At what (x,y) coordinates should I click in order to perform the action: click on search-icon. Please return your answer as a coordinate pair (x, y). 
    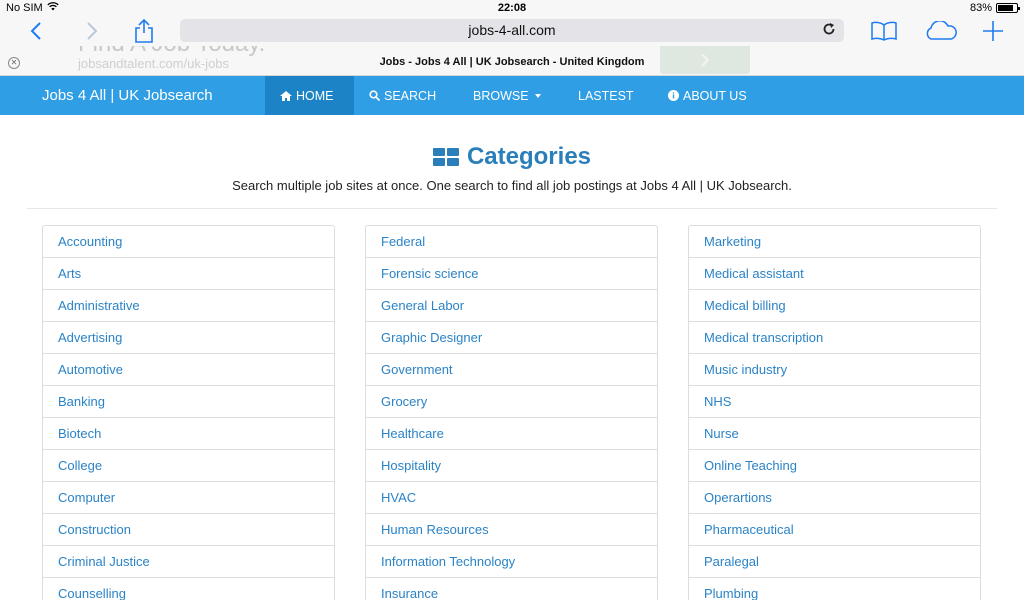
    Looking at the image, I should click on (374, 95).